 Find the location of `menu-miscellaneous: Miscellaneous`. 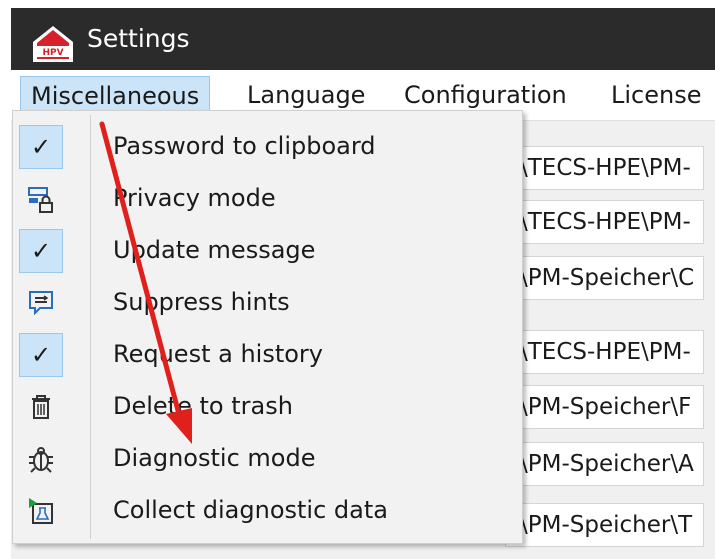

menu-miscellaneous: Miscellaneous is located at coordinates (115, 95).